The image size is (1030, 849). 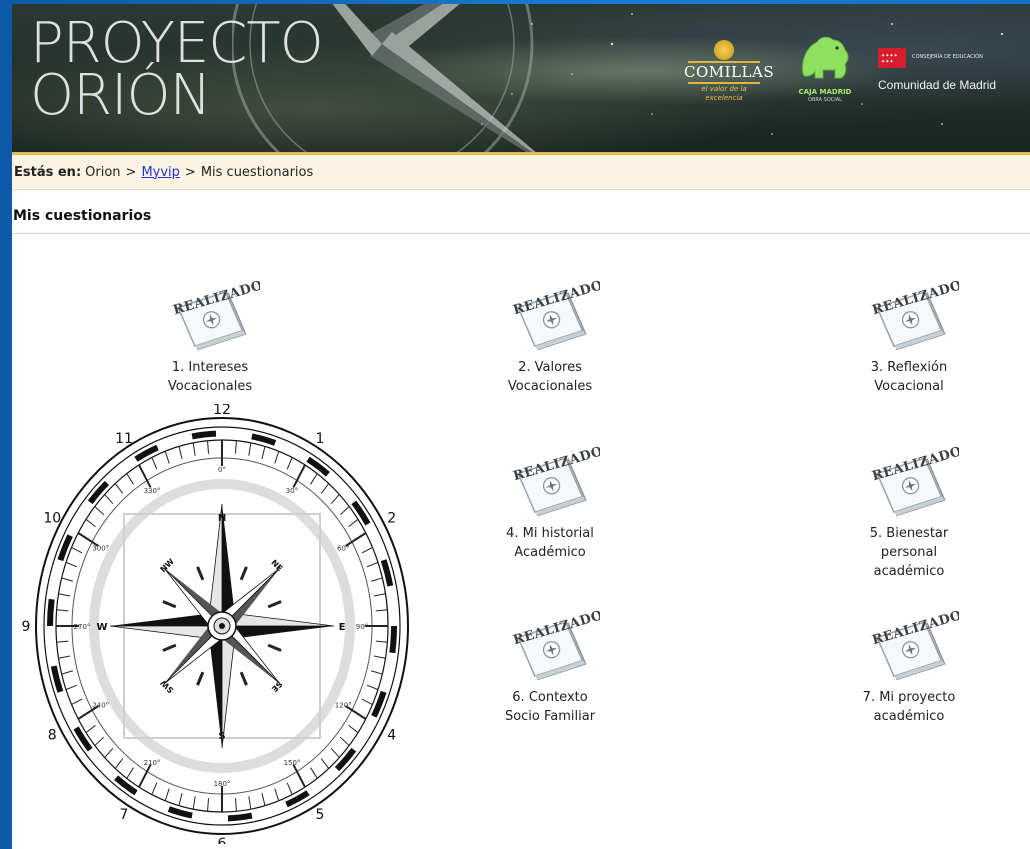 What do you see at coordinates (222, 518) in the screenshot?
I see `compass-cardinal-label: N` at bounding box center [222, 518].